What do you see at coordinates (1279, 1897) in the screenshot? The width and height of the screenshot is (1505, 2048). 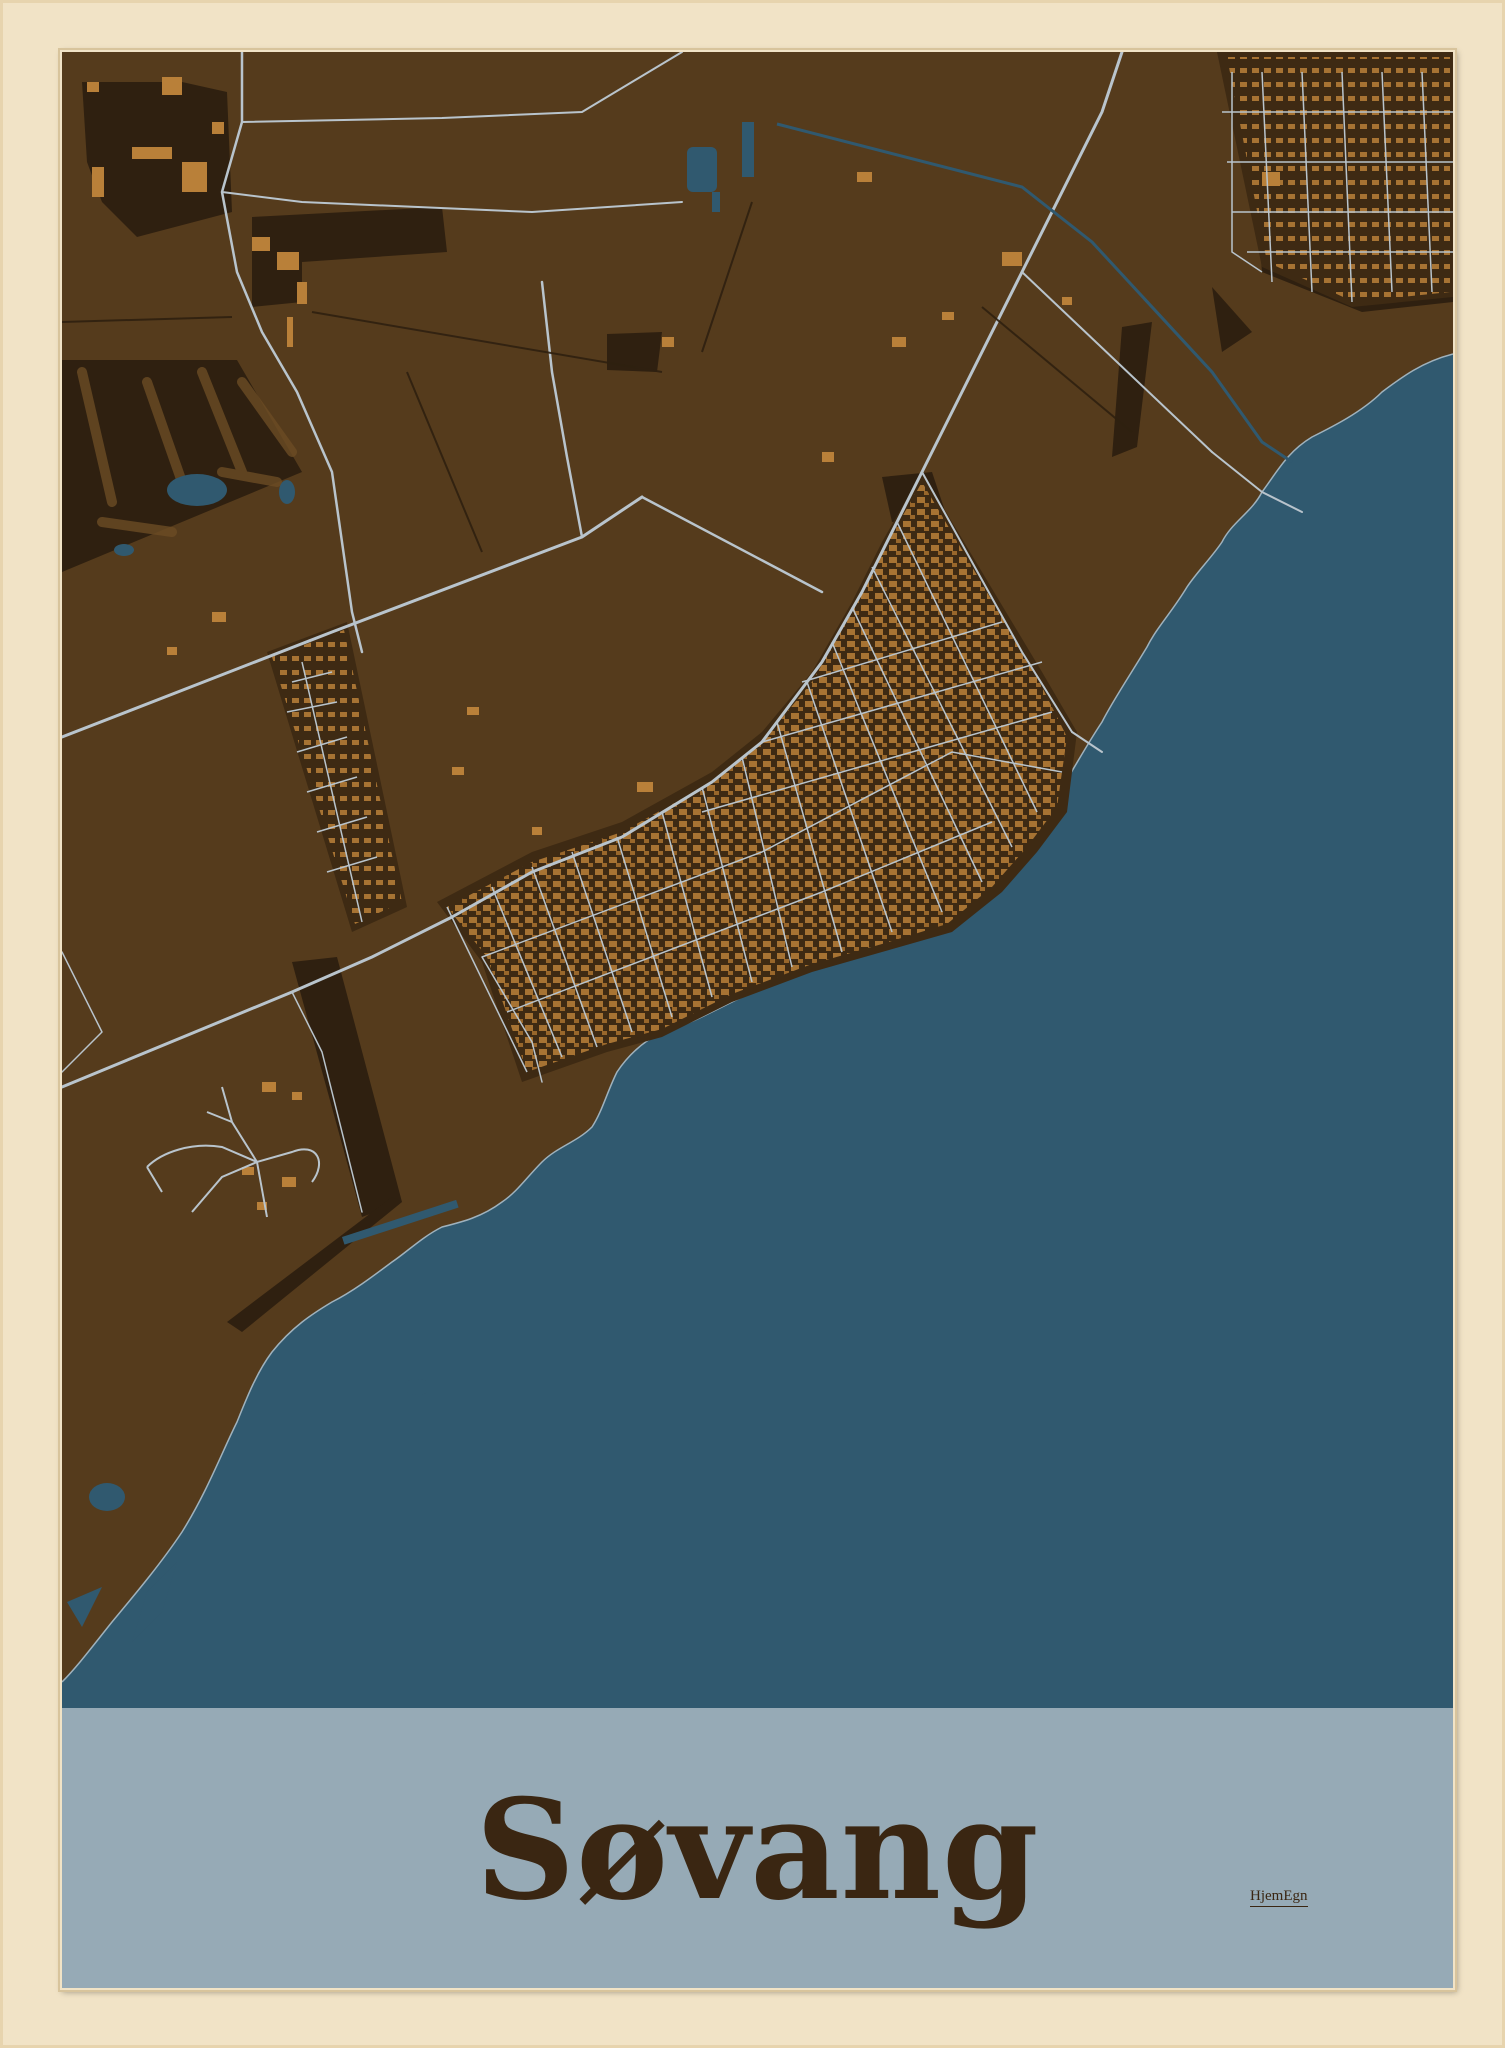 I see `brand-logo: HjemEgn` at bounding box center [1279, 1897].